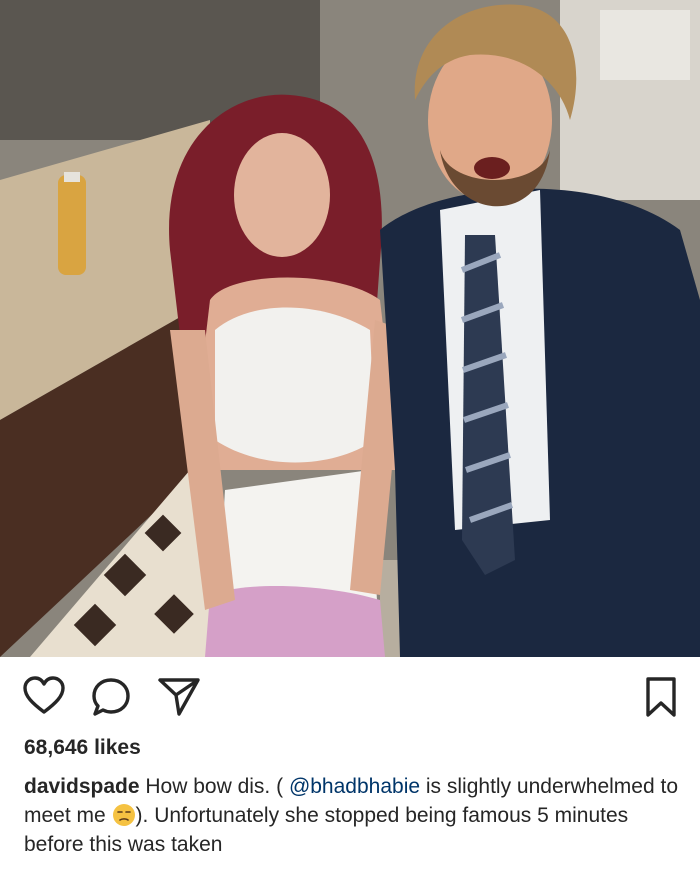 This screenshot has height=880, width=700. I want to click on unamused-face-emoji, so click(124, 815).